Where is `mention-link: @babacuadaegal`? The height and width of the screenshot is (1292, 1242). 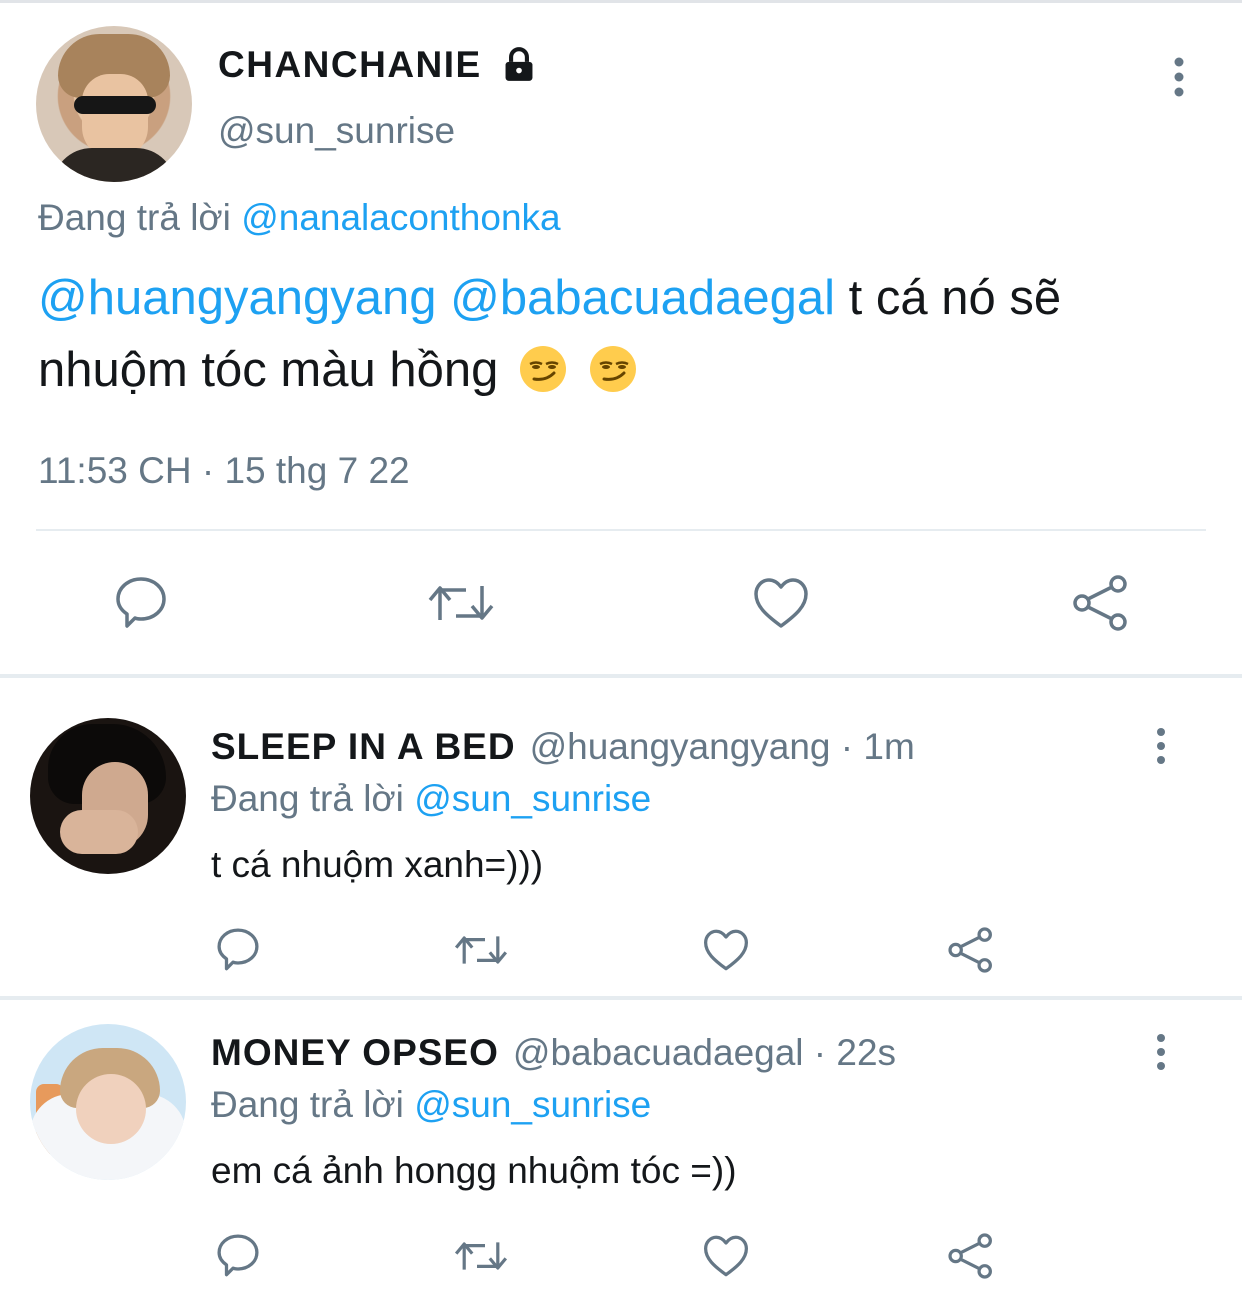 mention-link: @babacuadaegal is located at coordinates (642, 298).